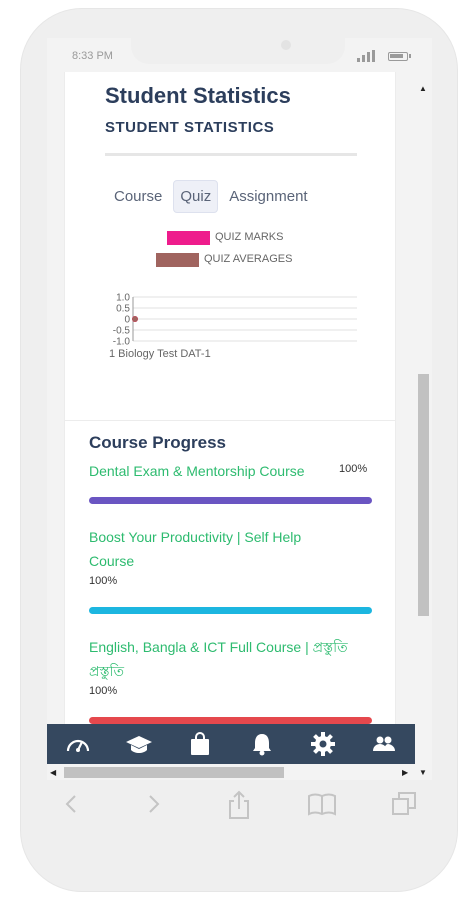 The width and height of the screenshot is (473, 900). I want to click on vertical-scroll-thumb, so click(423, 495).